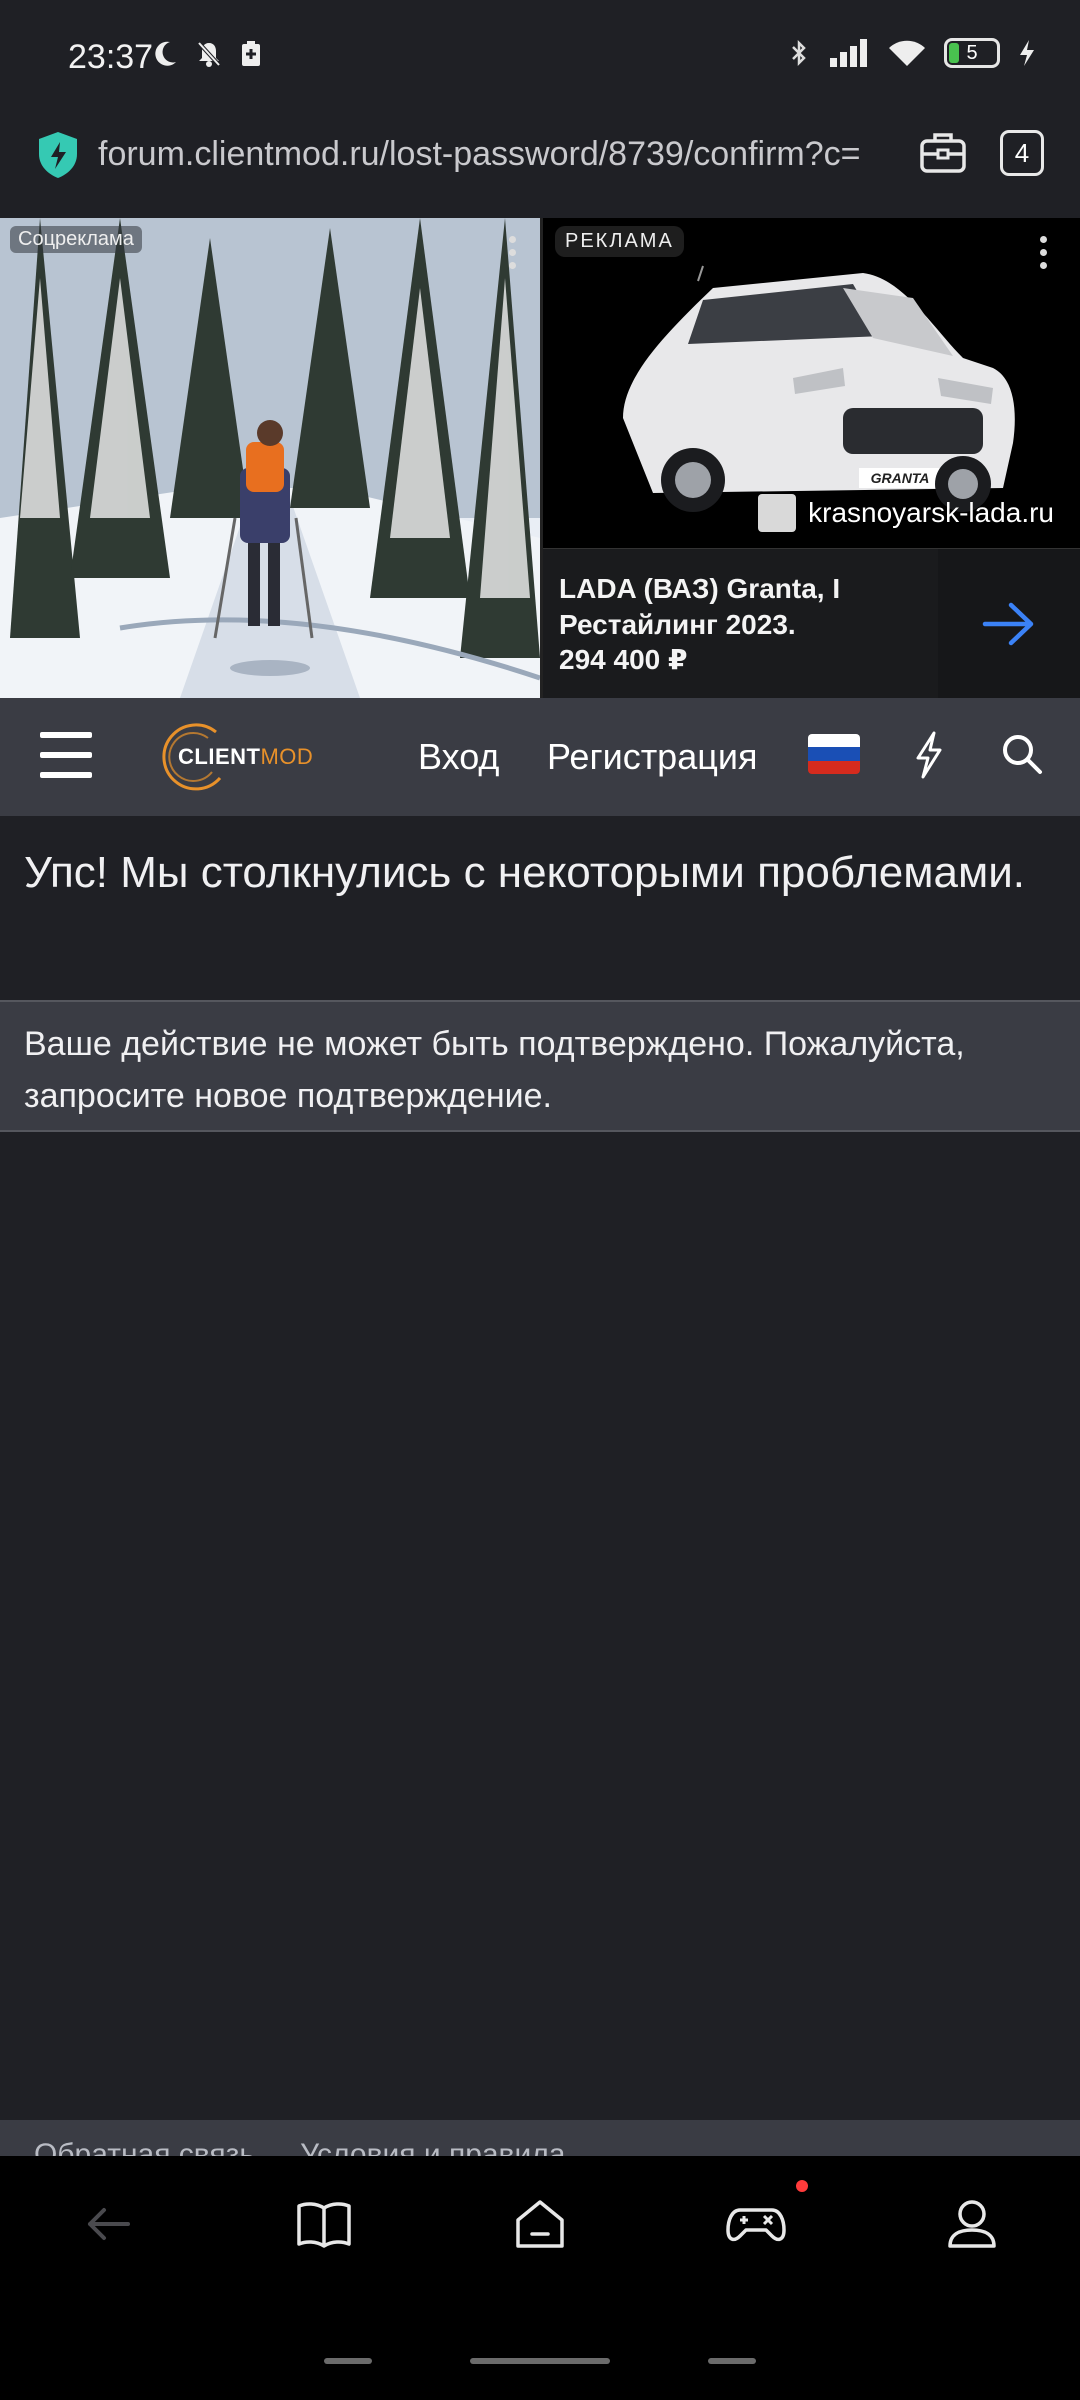  I want to click on charging-icon, so click(1027, 53).